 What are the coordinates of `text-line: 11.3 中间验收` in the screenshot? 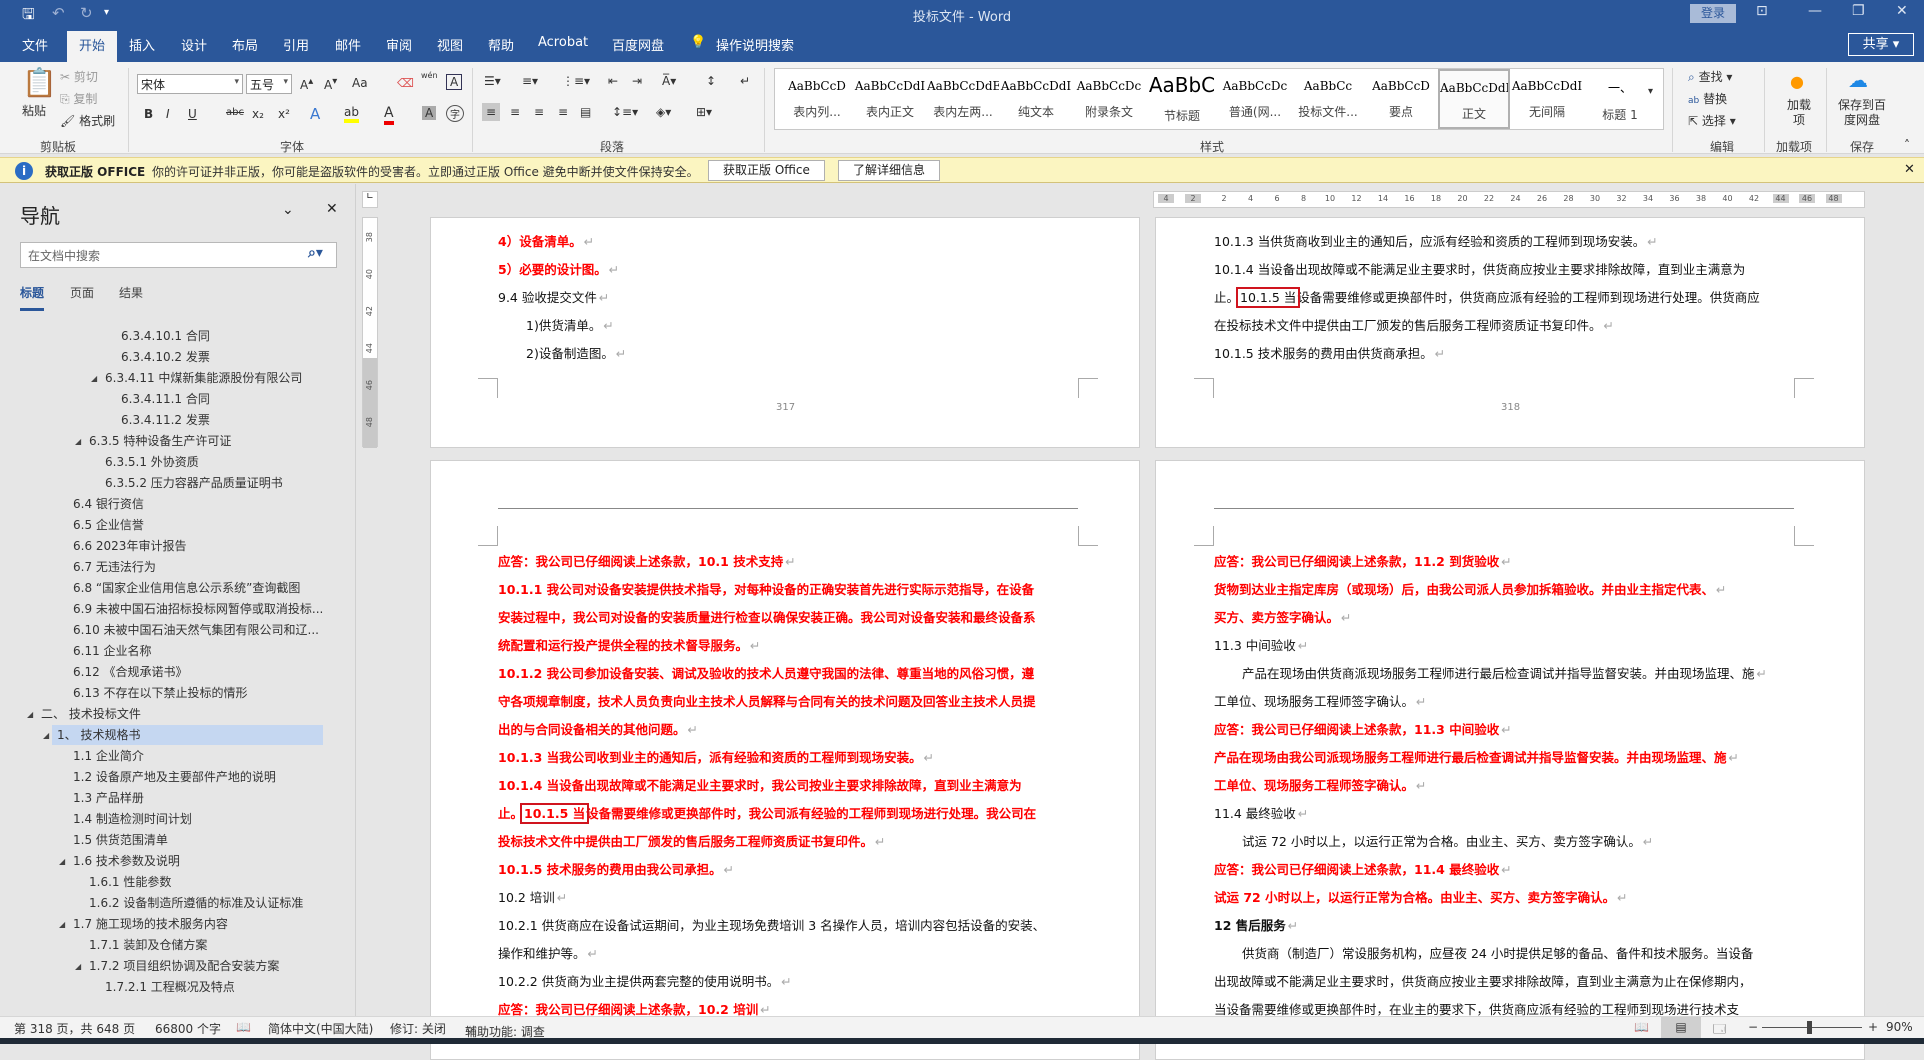 It's located at (1261, 646).